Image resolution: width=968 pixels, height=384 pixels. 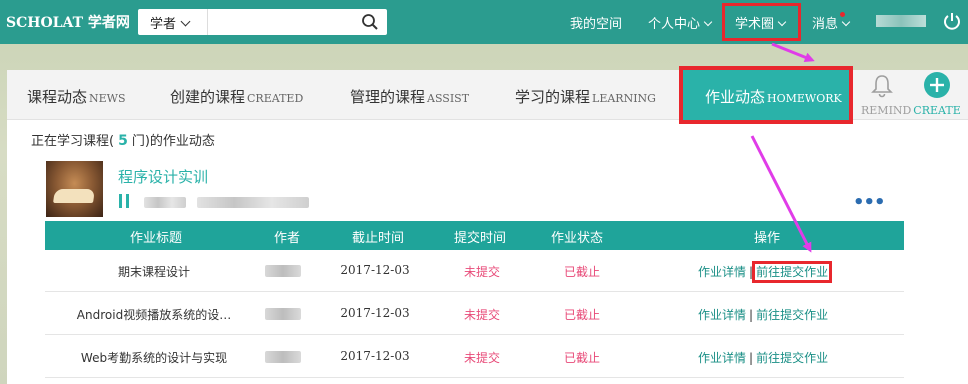 I want to click on plus-circle-icon, so click(x=937, y=85).